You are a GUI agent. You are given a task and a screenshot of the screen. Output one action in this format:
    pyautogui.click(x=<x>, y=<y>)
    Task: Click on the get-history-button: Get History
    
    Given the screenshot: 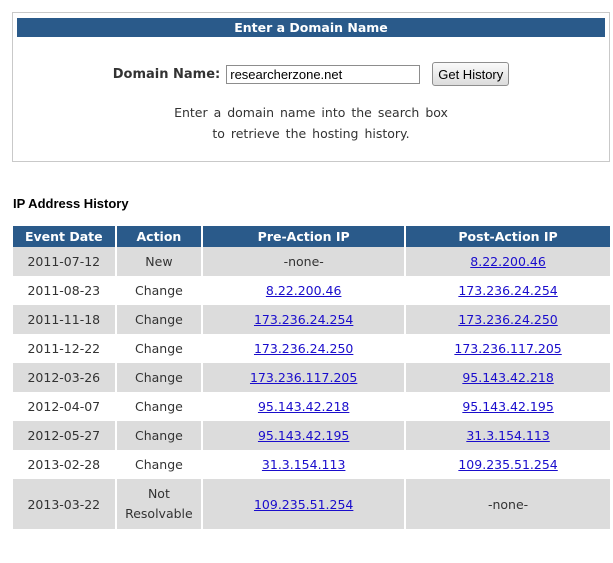 What is the action you would take?
    pyautogui.click(x=471, y=74)
    